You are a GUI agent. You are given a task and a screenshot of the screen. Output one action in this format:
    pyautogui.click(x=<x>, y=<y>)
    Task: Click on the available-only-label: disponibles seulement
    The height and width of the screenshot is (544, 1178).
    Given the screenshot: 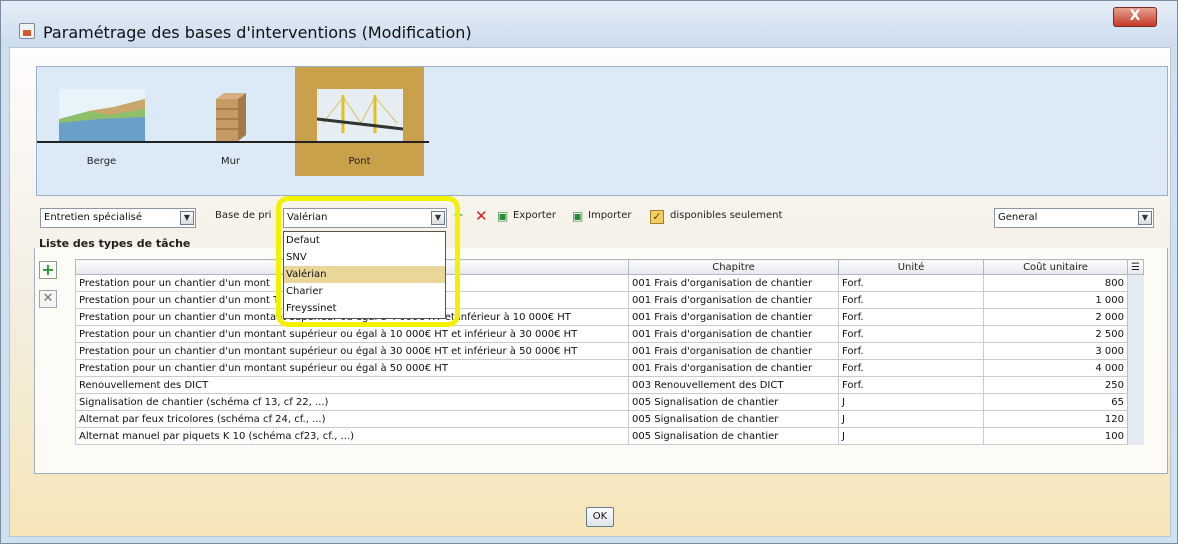 What is the action you would take?
    pyautogui.click(x=726, y=215)
    